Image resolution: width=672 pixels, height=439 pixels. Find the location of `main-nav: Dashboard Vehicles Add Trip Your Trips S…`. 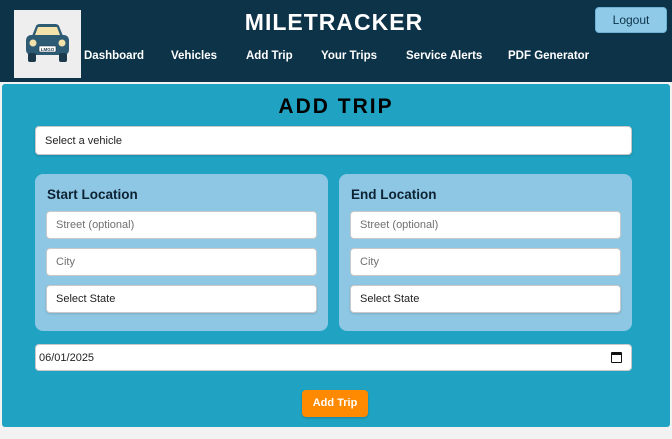

main-nav: Dashboard Vehicles Add Trip Your Trips S… is located at coordinates (336, 58).